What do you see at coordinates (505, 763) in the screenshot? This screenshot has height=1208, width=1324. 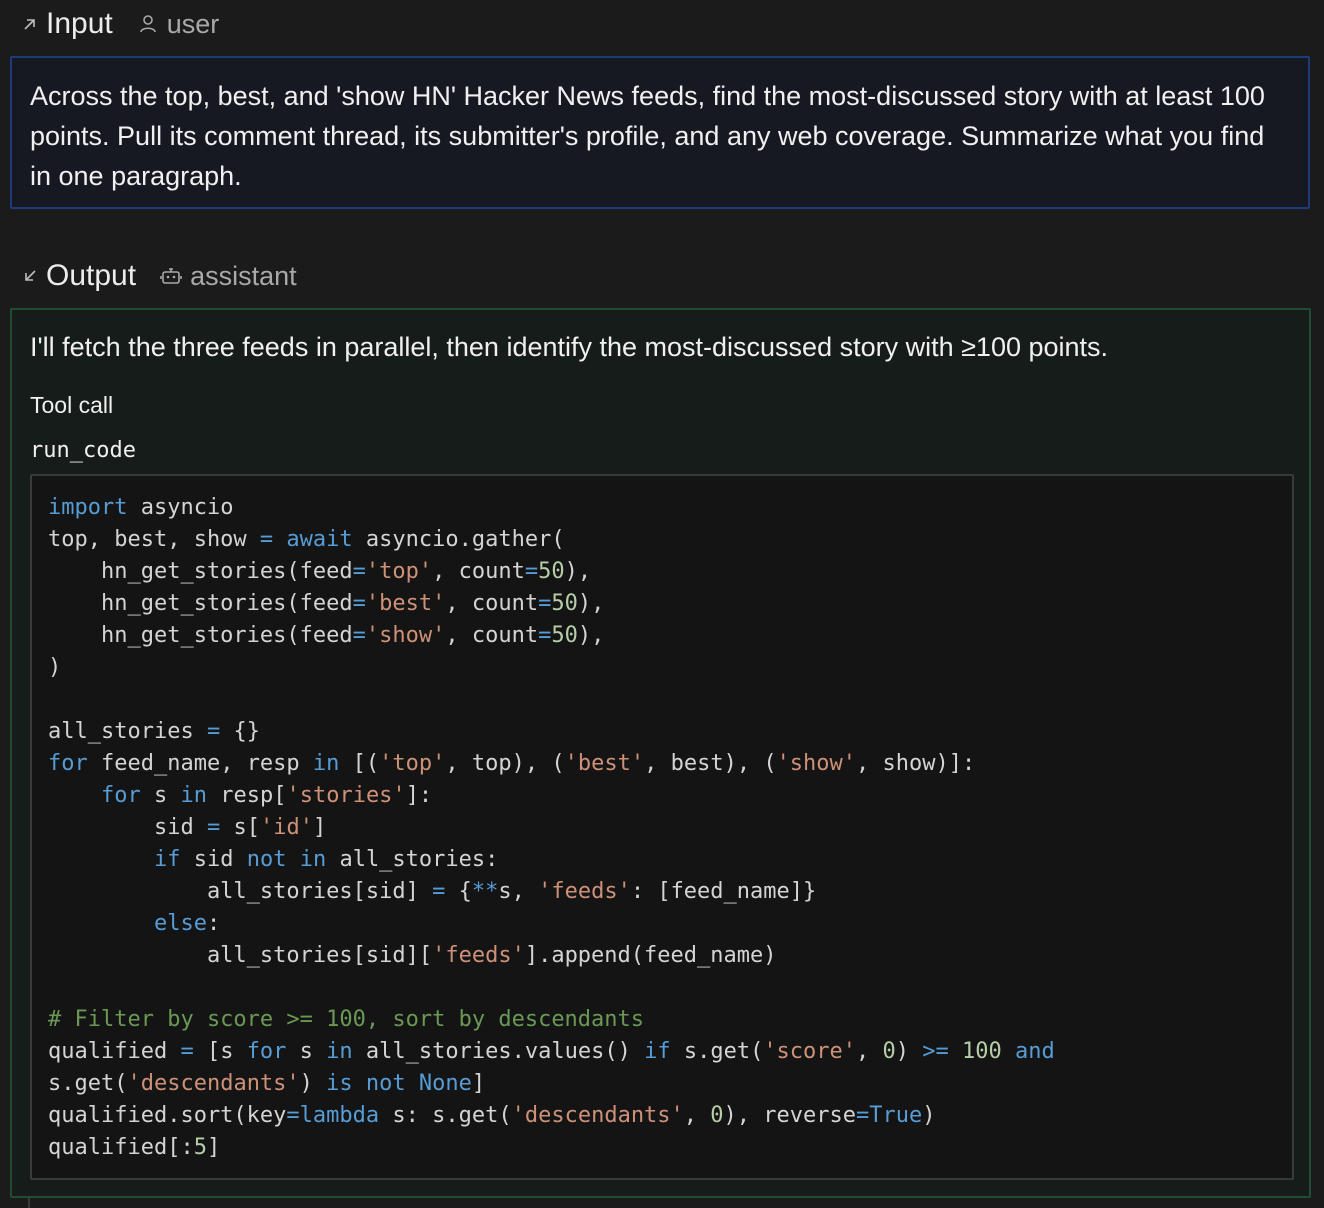 I see `code-token: , top), (` at bounding box center [505, 763].